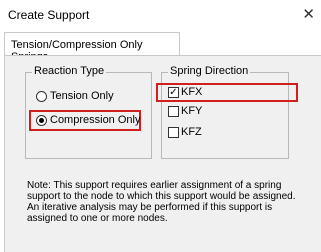 This screenshot has height=252, width=321. Describe the element at coordinates (49, 15) in the screenshot. I see `window-title: Create Support` at that location.